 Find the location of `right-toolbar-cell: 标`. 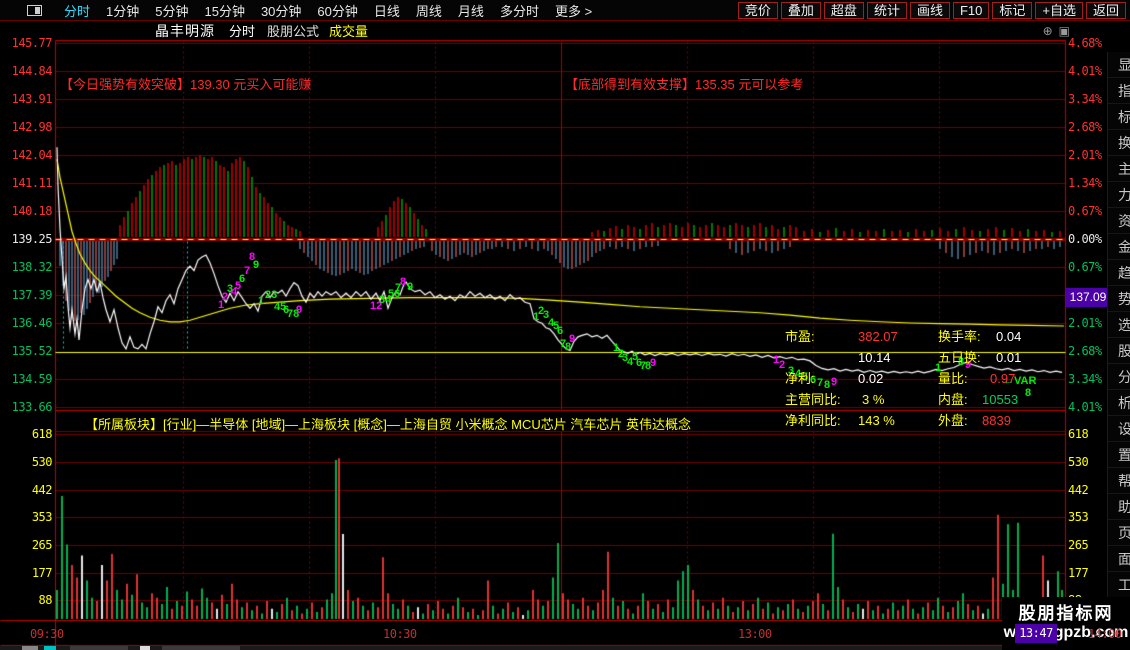

right-toolbar-cell: 标 is located at coordinates (1119, 117).